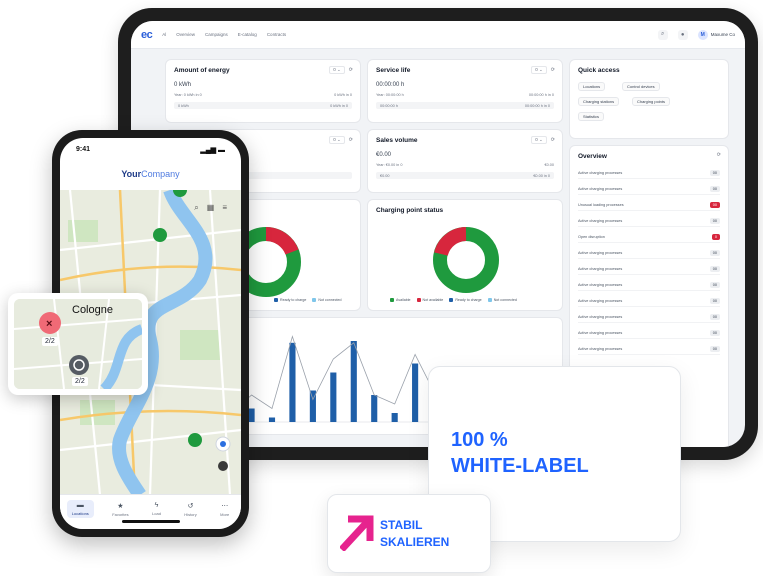 This screenshot has width=763, height=576. What do you see at coordinates (341, 70) in the screenshot?
I see `energy-card-controls: 0 ⌄ ⟳` at bounding box center [341, 70].